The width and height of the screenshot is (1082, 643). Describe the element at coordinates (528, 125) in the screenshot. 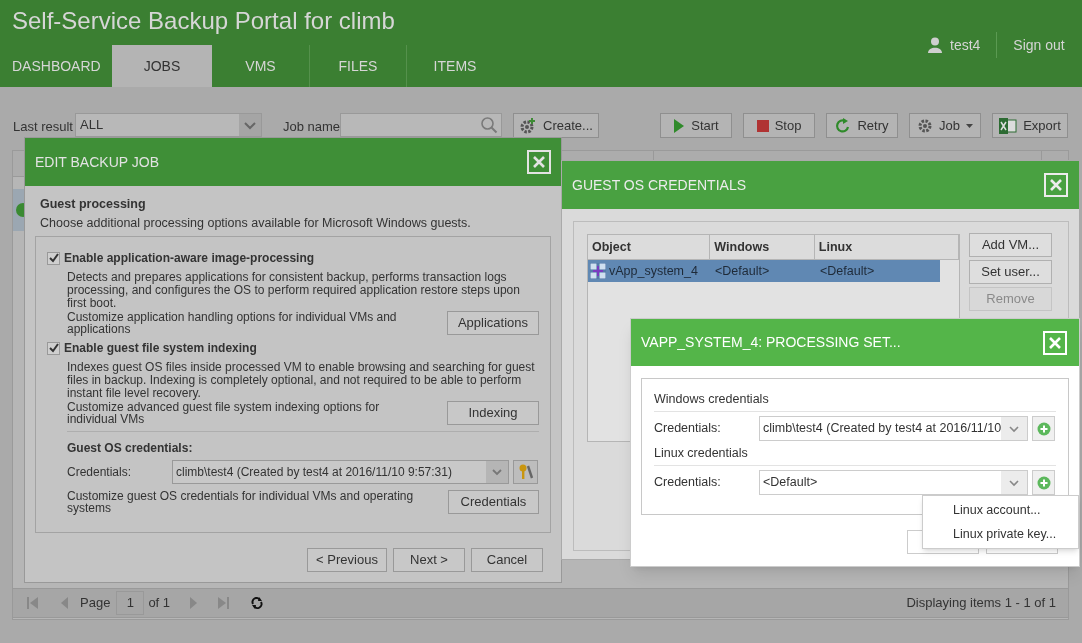

I see `gear-plus-icon` at that location.